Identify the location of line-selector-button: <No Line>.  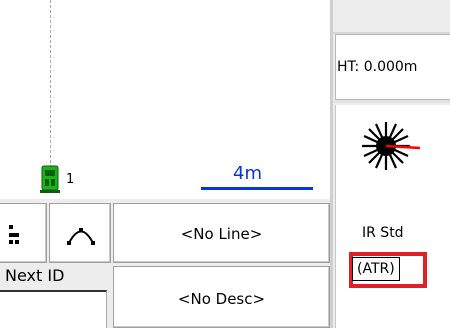
(221, 233).